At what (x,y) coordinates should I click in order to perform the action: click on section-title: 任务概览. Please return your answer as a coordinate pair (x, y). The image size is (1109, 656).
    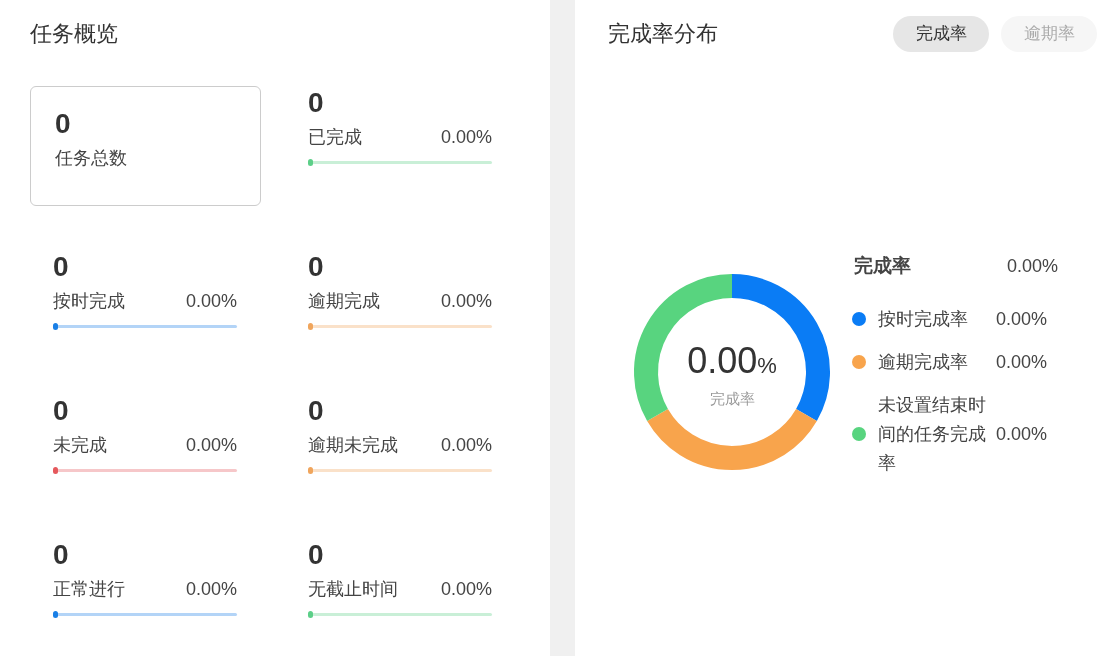
    Looking at the image, I should click on (74, 34).